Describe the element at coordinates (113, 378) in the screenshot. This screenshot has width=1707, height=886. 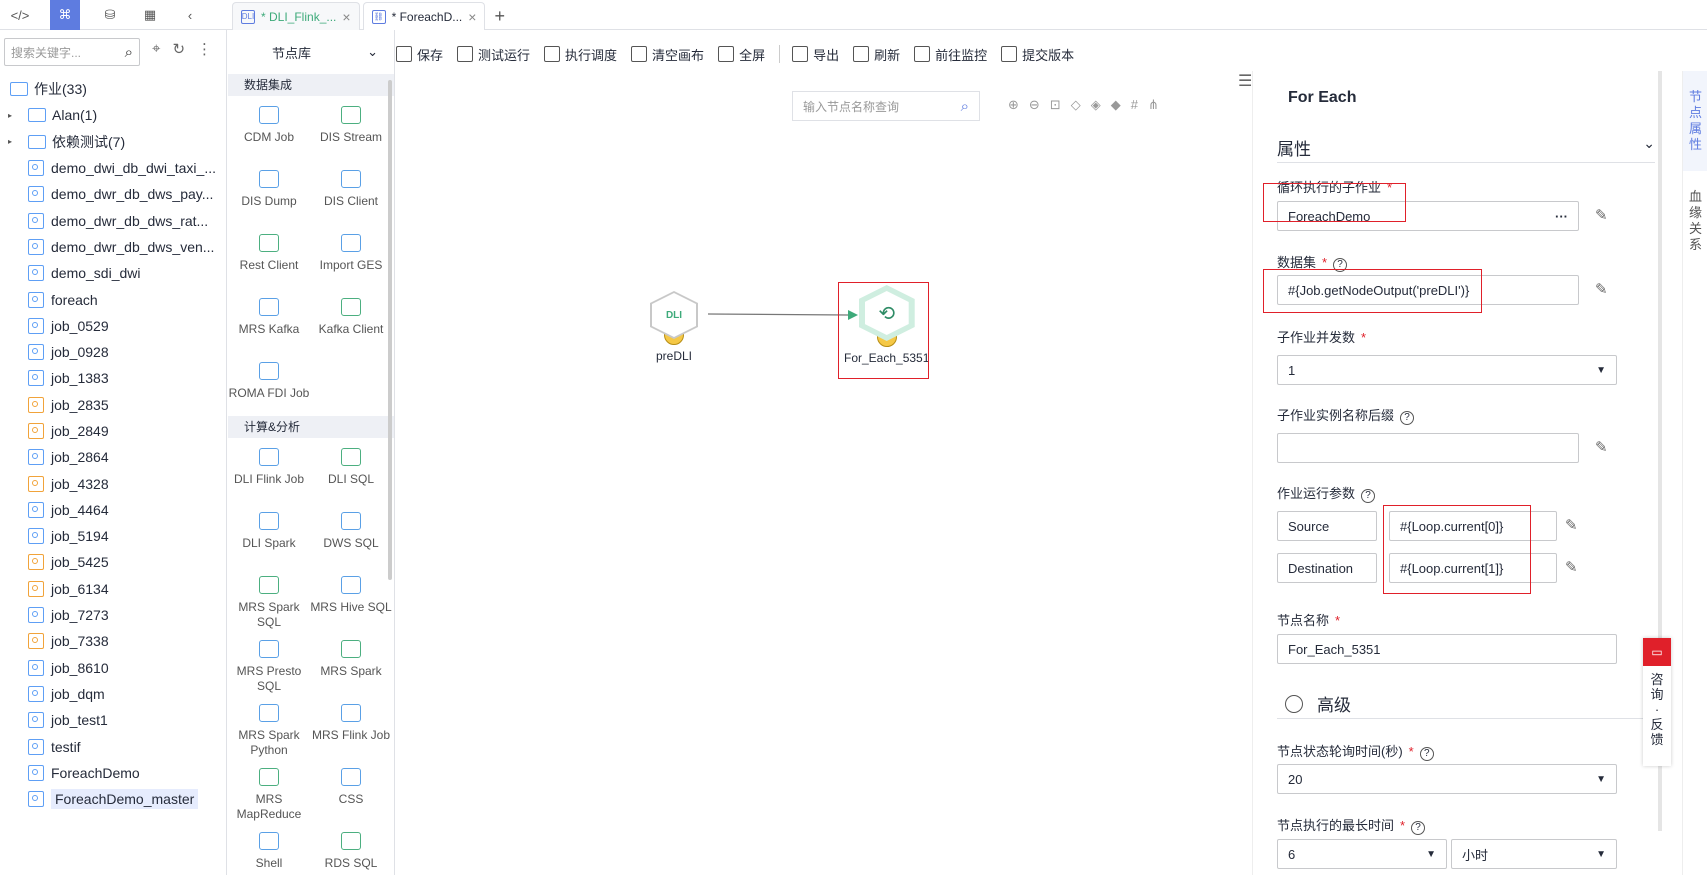
I see `tree-job-item: job_1383` at that location.